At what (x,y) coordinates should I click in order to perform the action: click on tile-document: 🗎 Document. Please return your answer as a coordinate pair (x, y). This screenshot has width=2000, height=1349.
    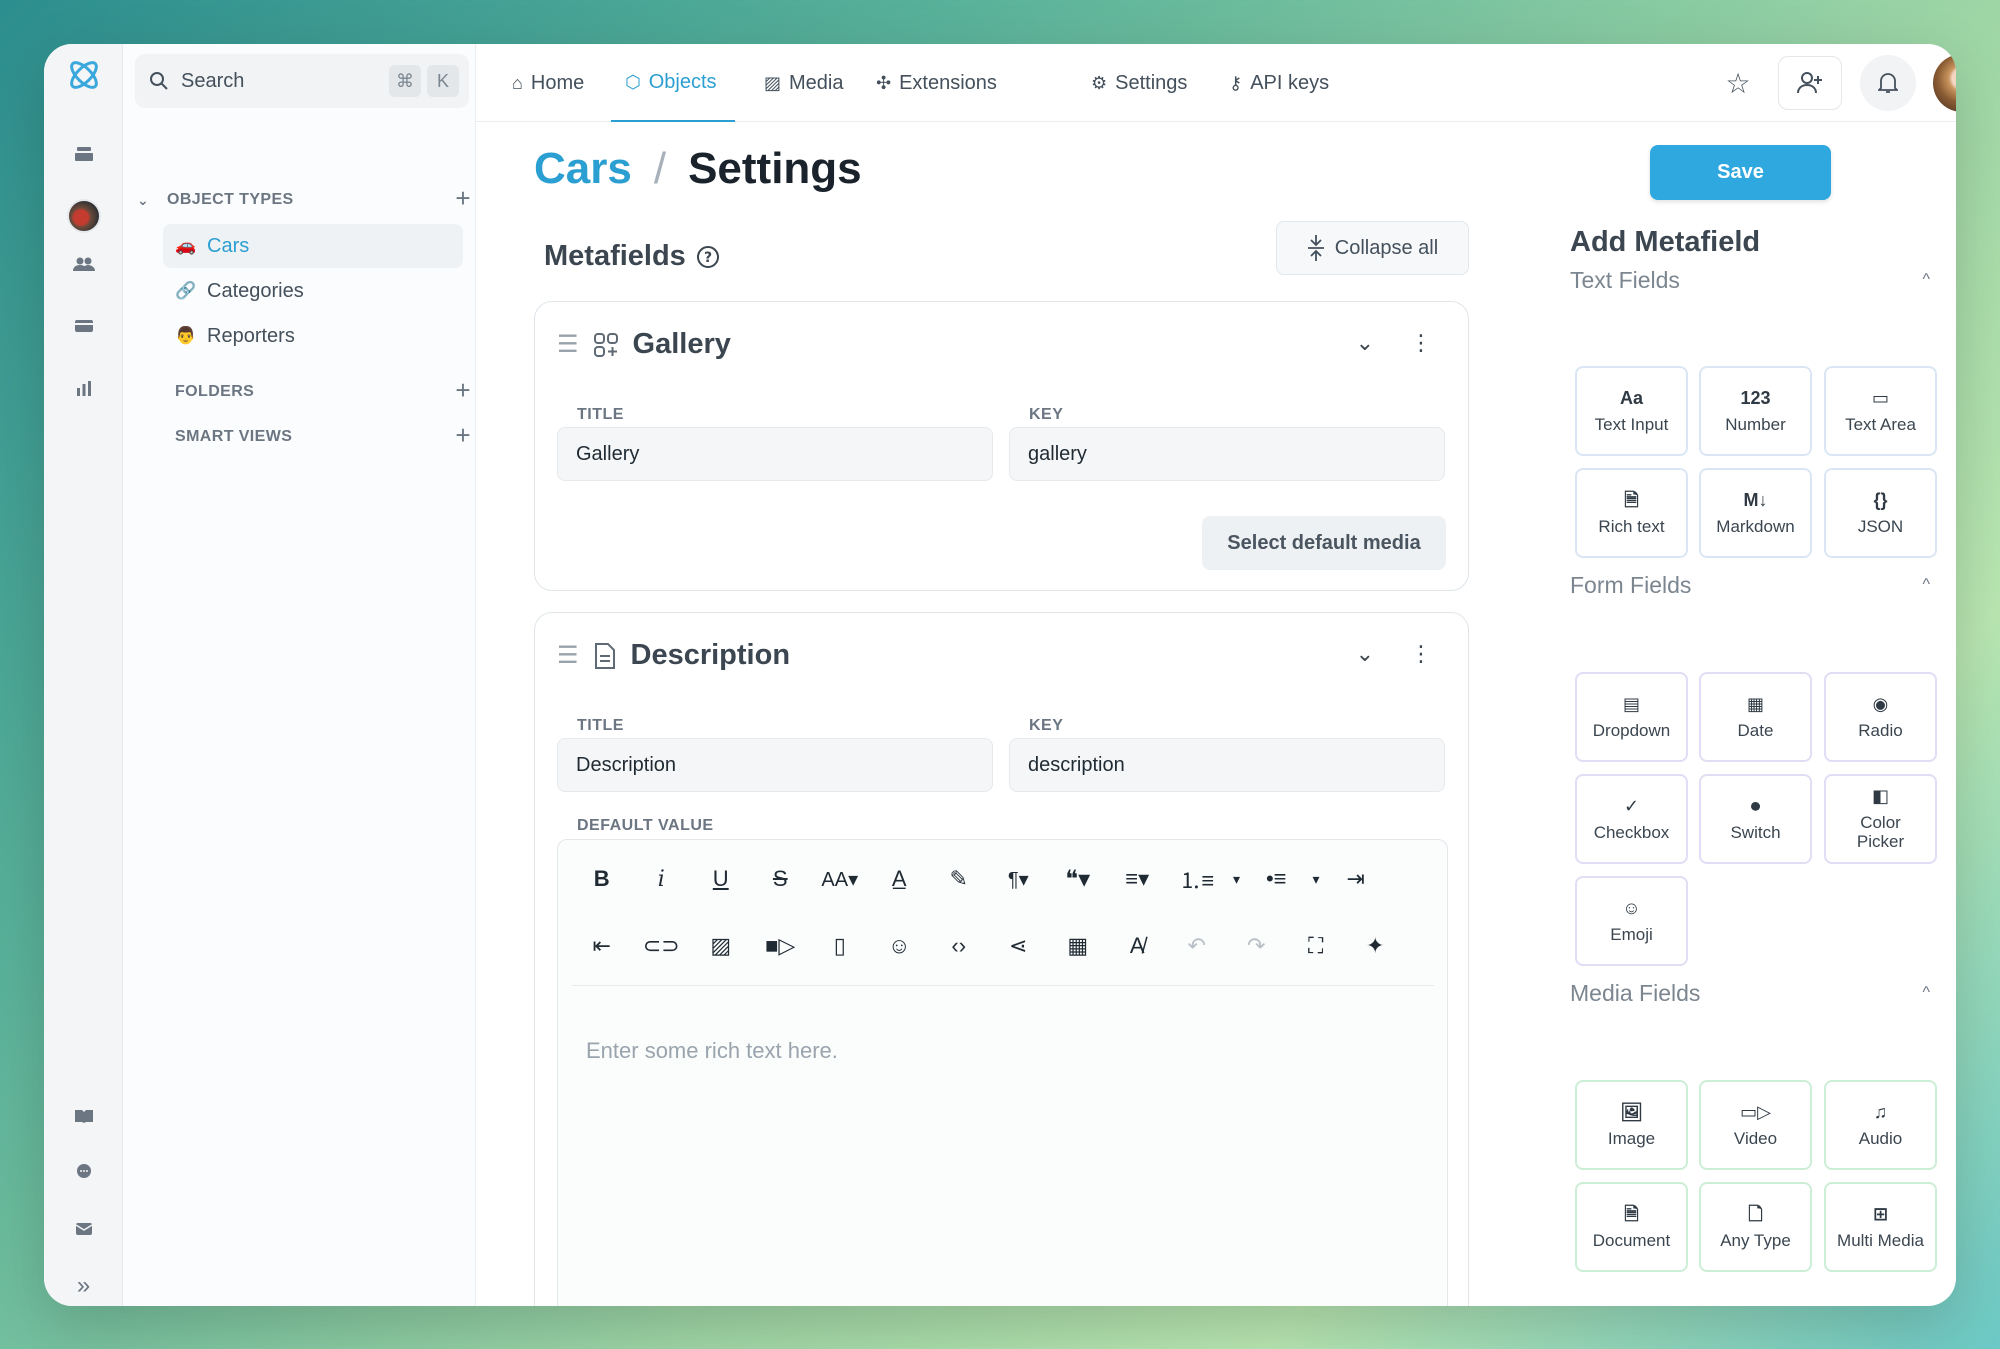
    Looking at the image, I should click on (1631, 1227).